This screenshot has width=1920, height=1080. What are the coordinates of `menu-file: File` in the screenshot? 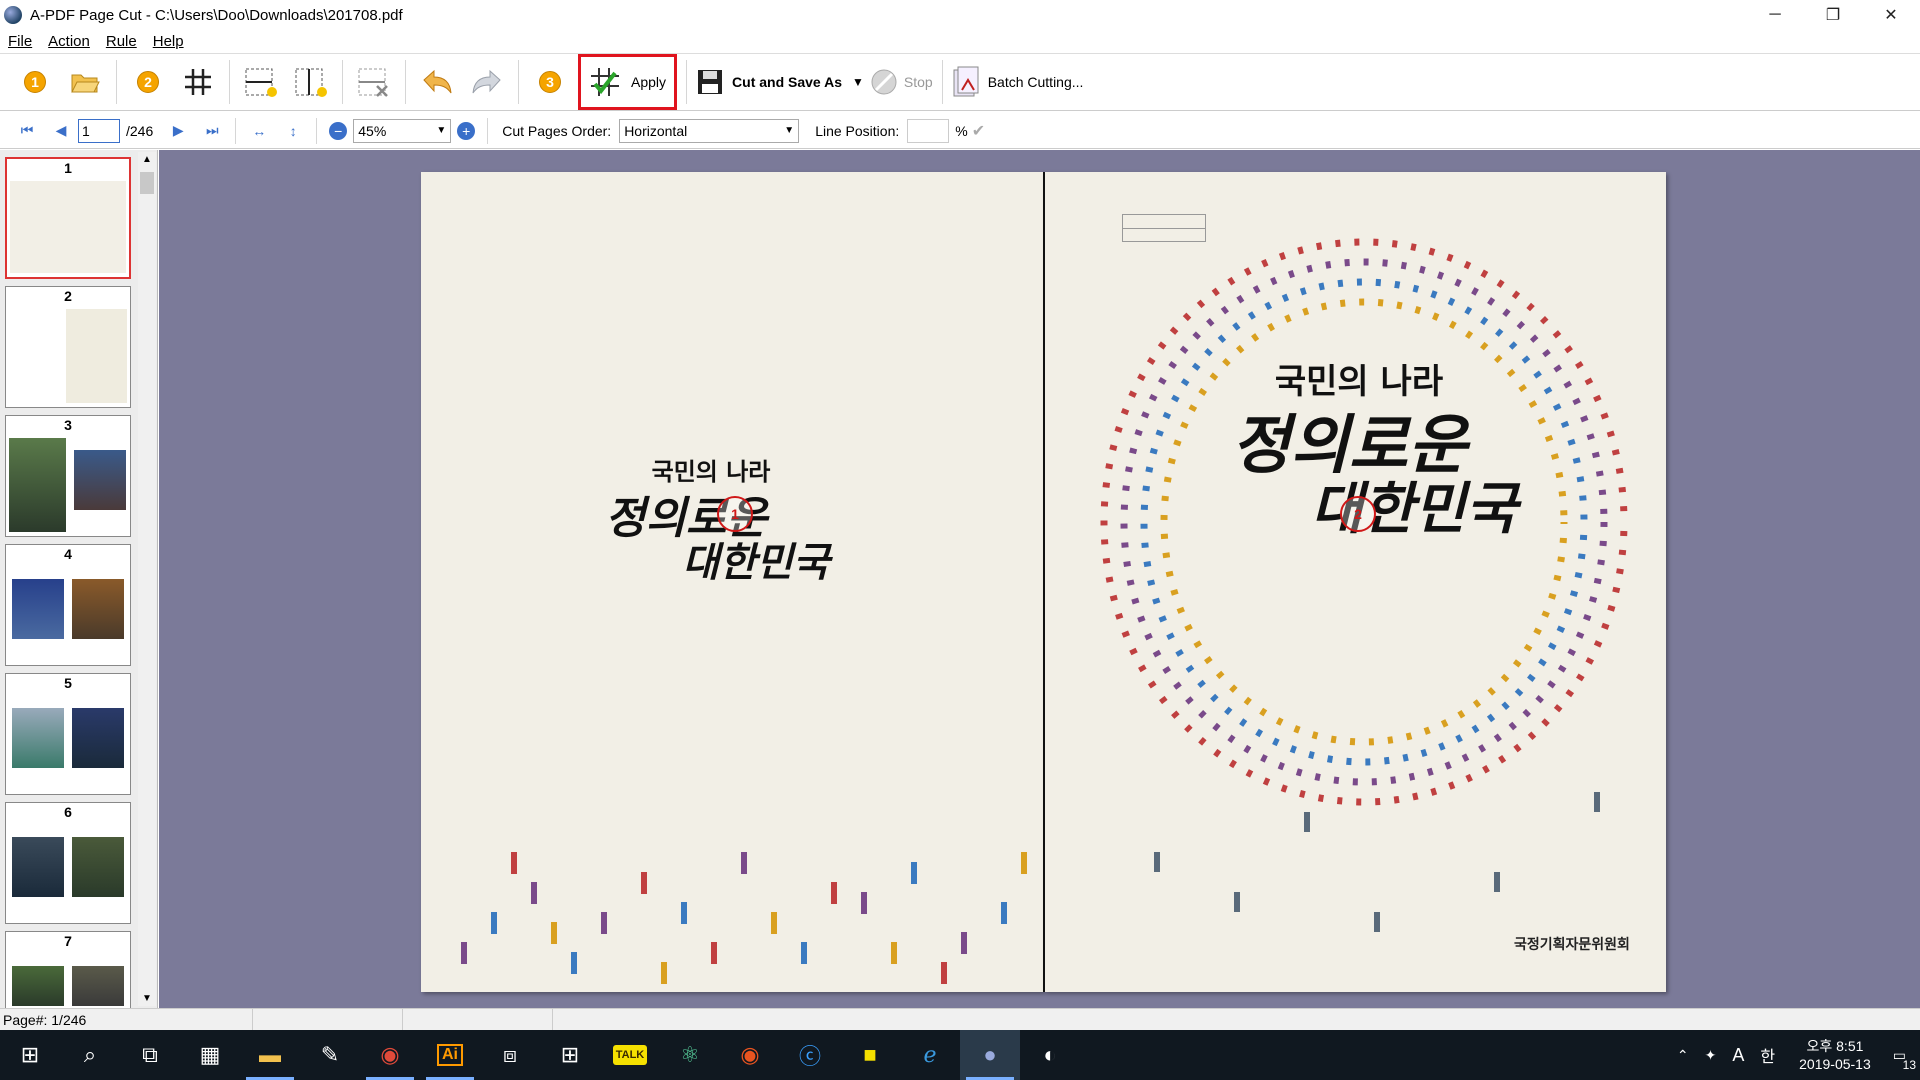 It's located at (20, 41).